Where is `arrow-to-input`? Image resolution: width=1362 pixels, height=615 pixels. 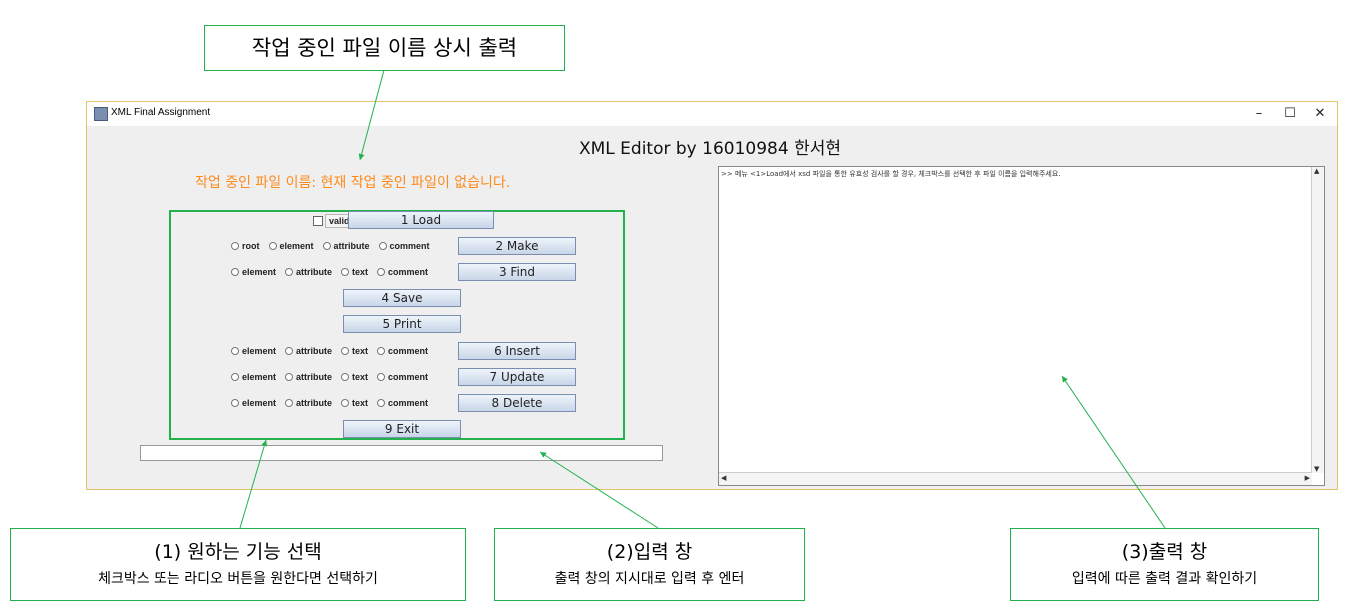 arrow-to-input is located at coordinates (599, 490).